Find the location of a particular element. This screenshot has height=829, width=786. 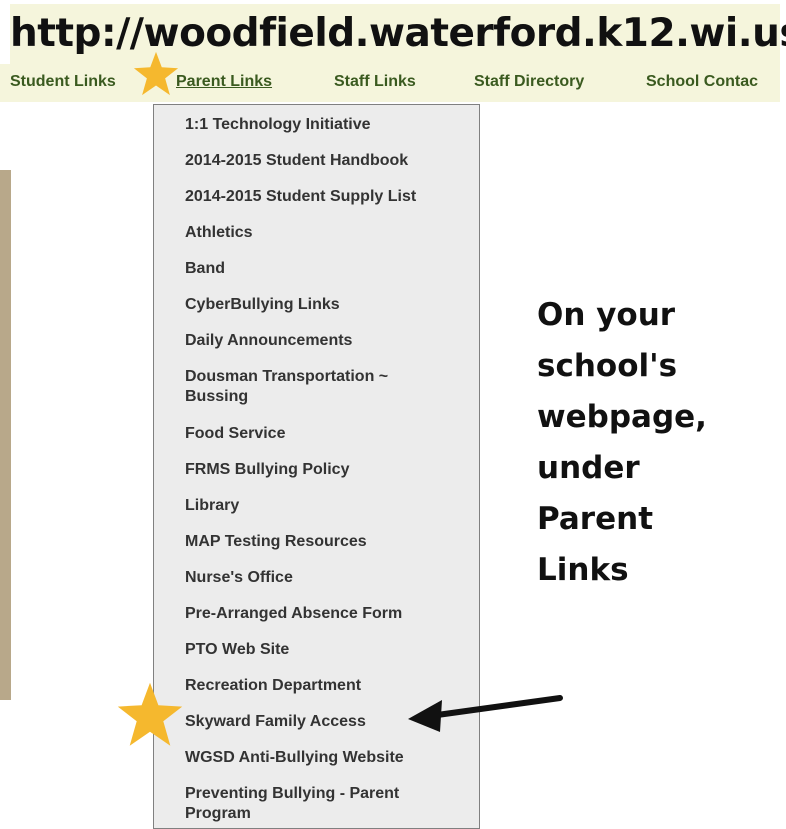

menu-item-band: Band is located at coordinates (330, 269).